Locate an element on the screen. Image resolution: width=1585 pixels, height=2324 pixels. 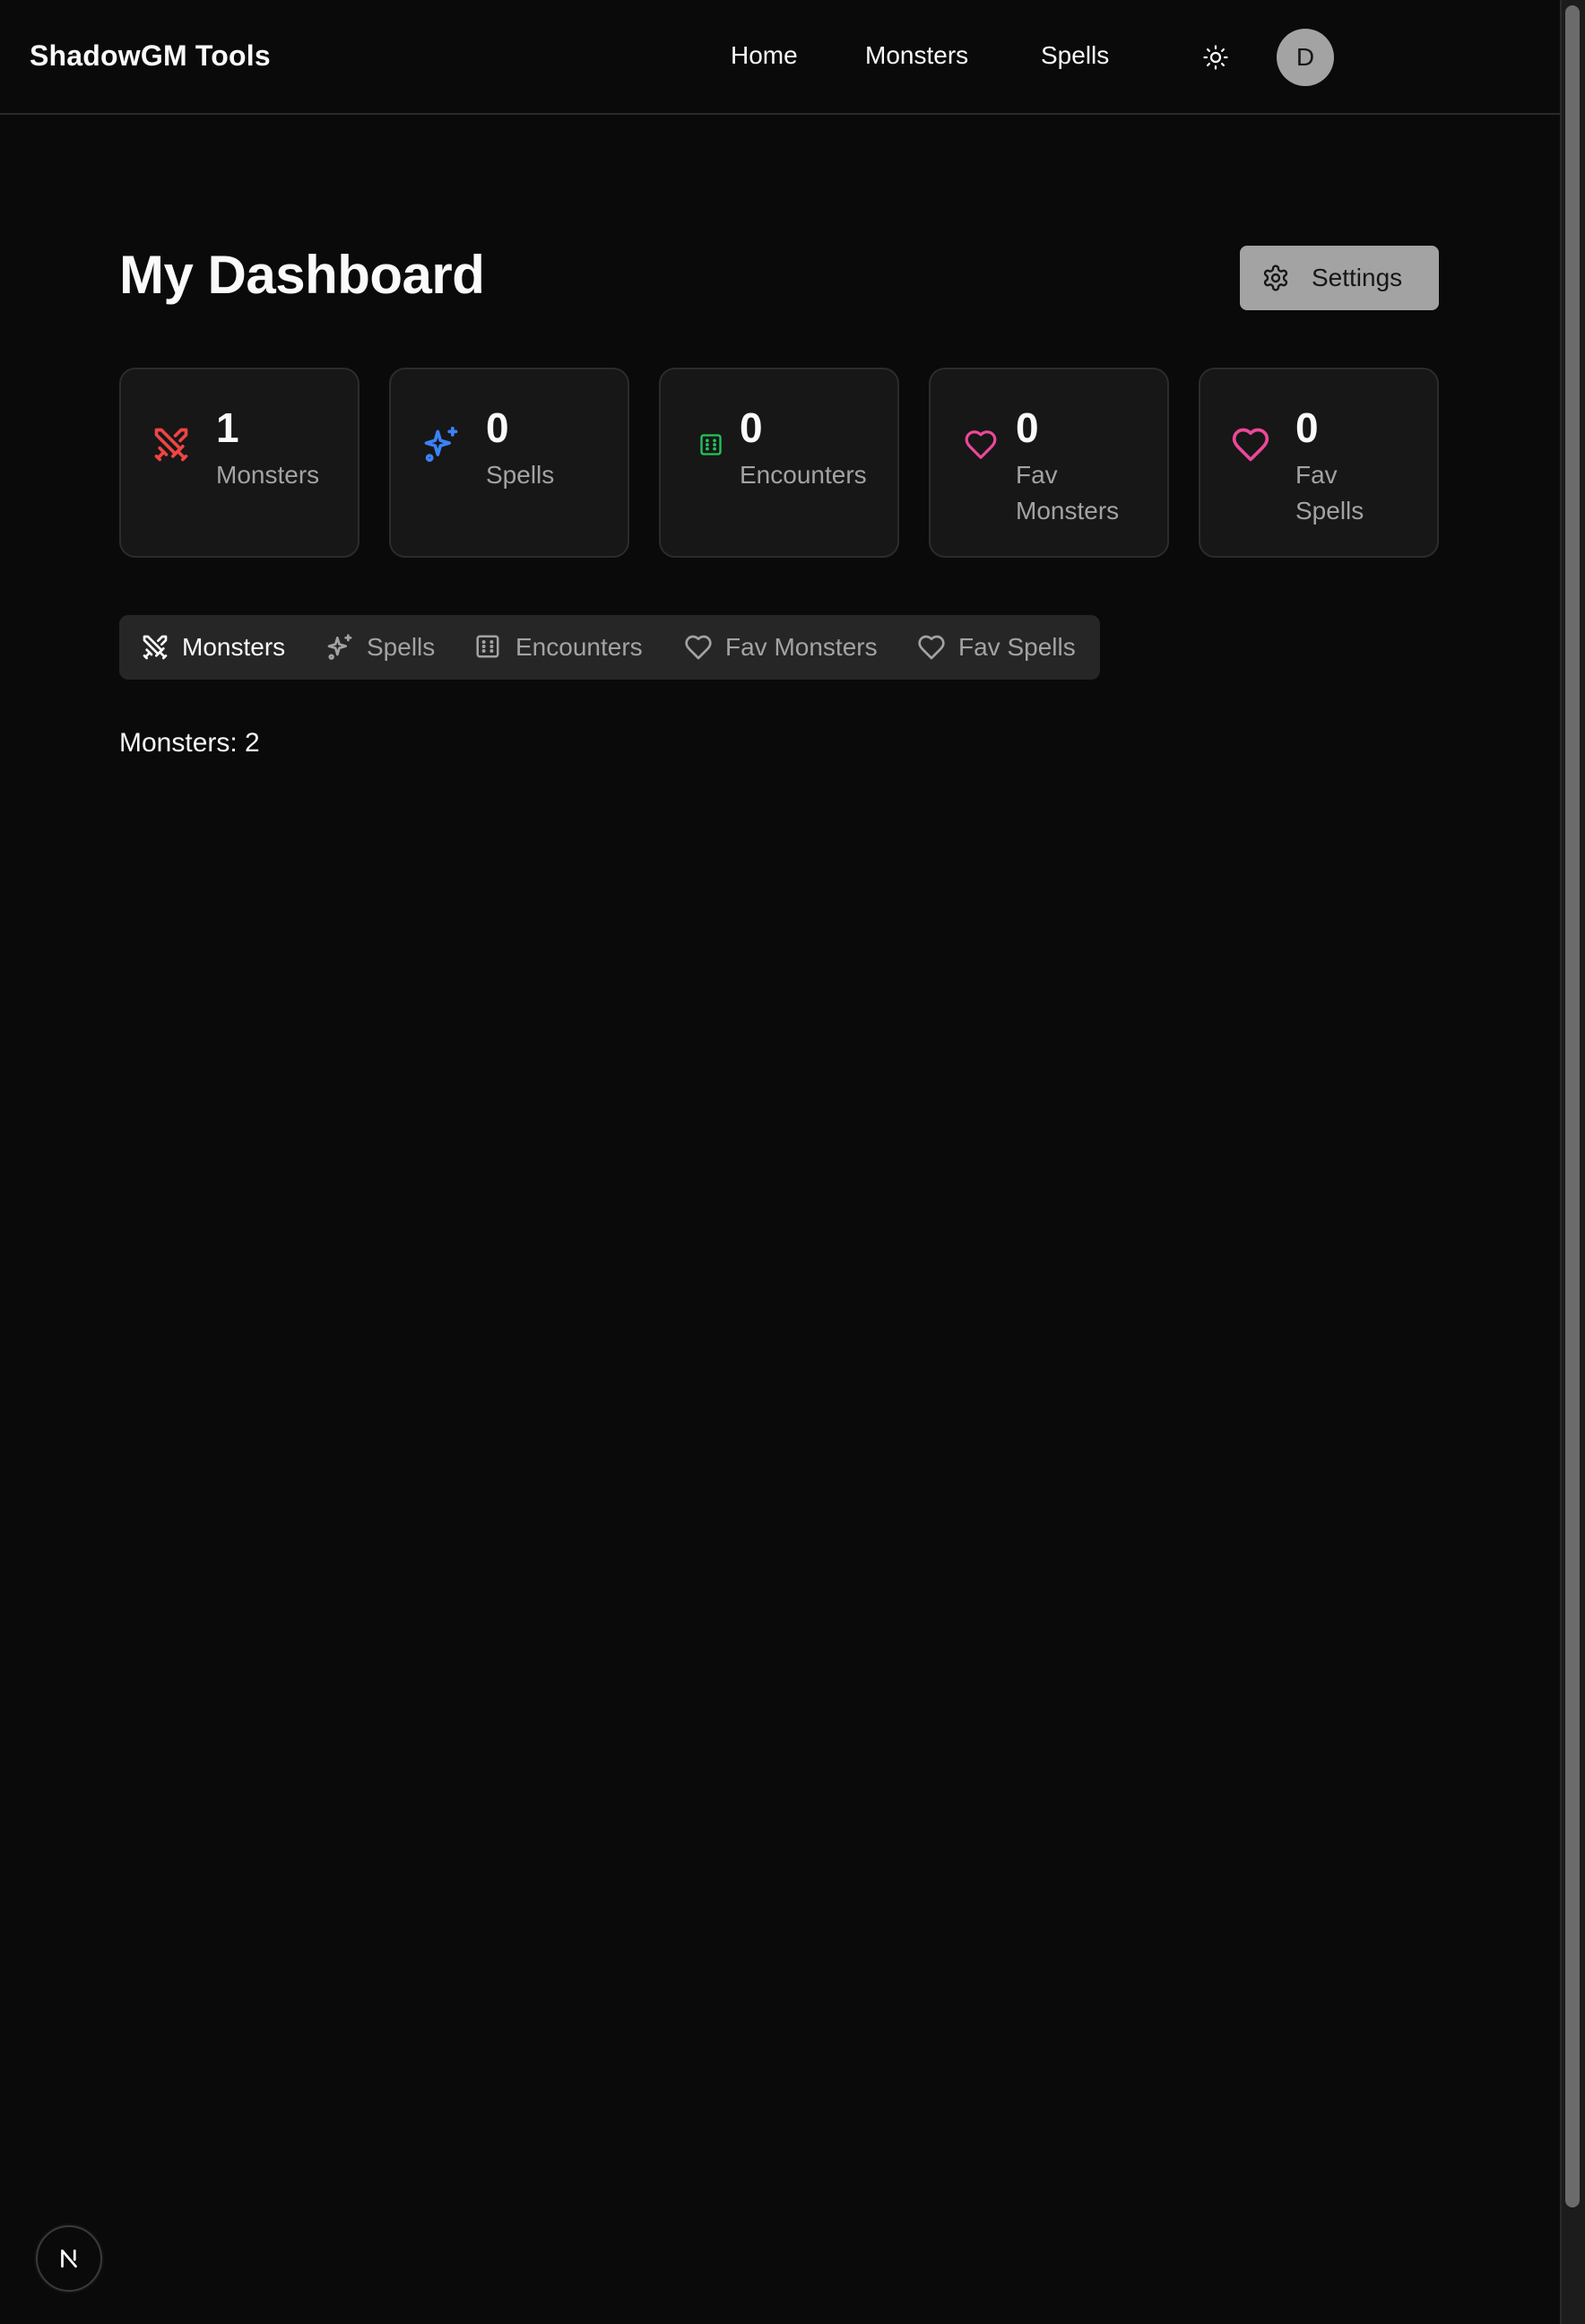
settings-button: Settings is located at coordinates (1340, 278).